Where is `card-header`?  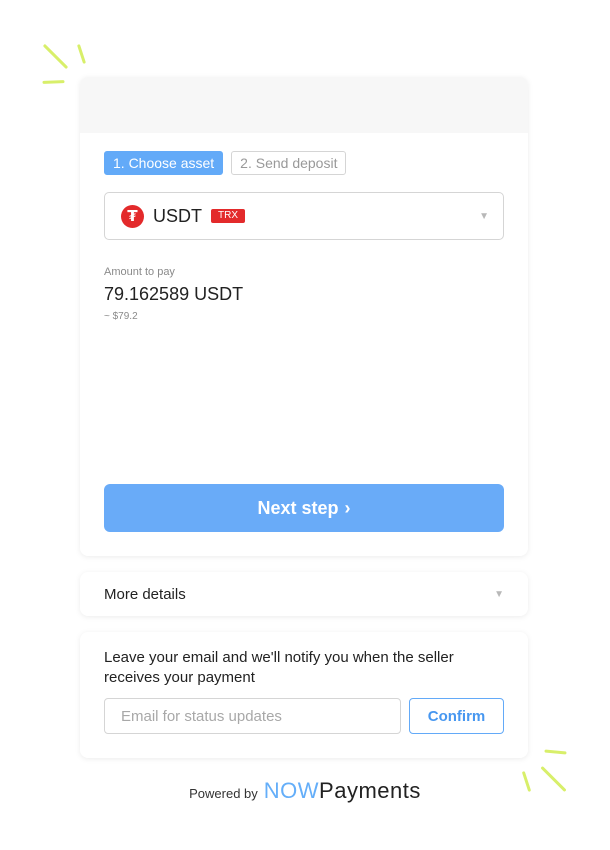 card-header is located at coordinates (304, 105).